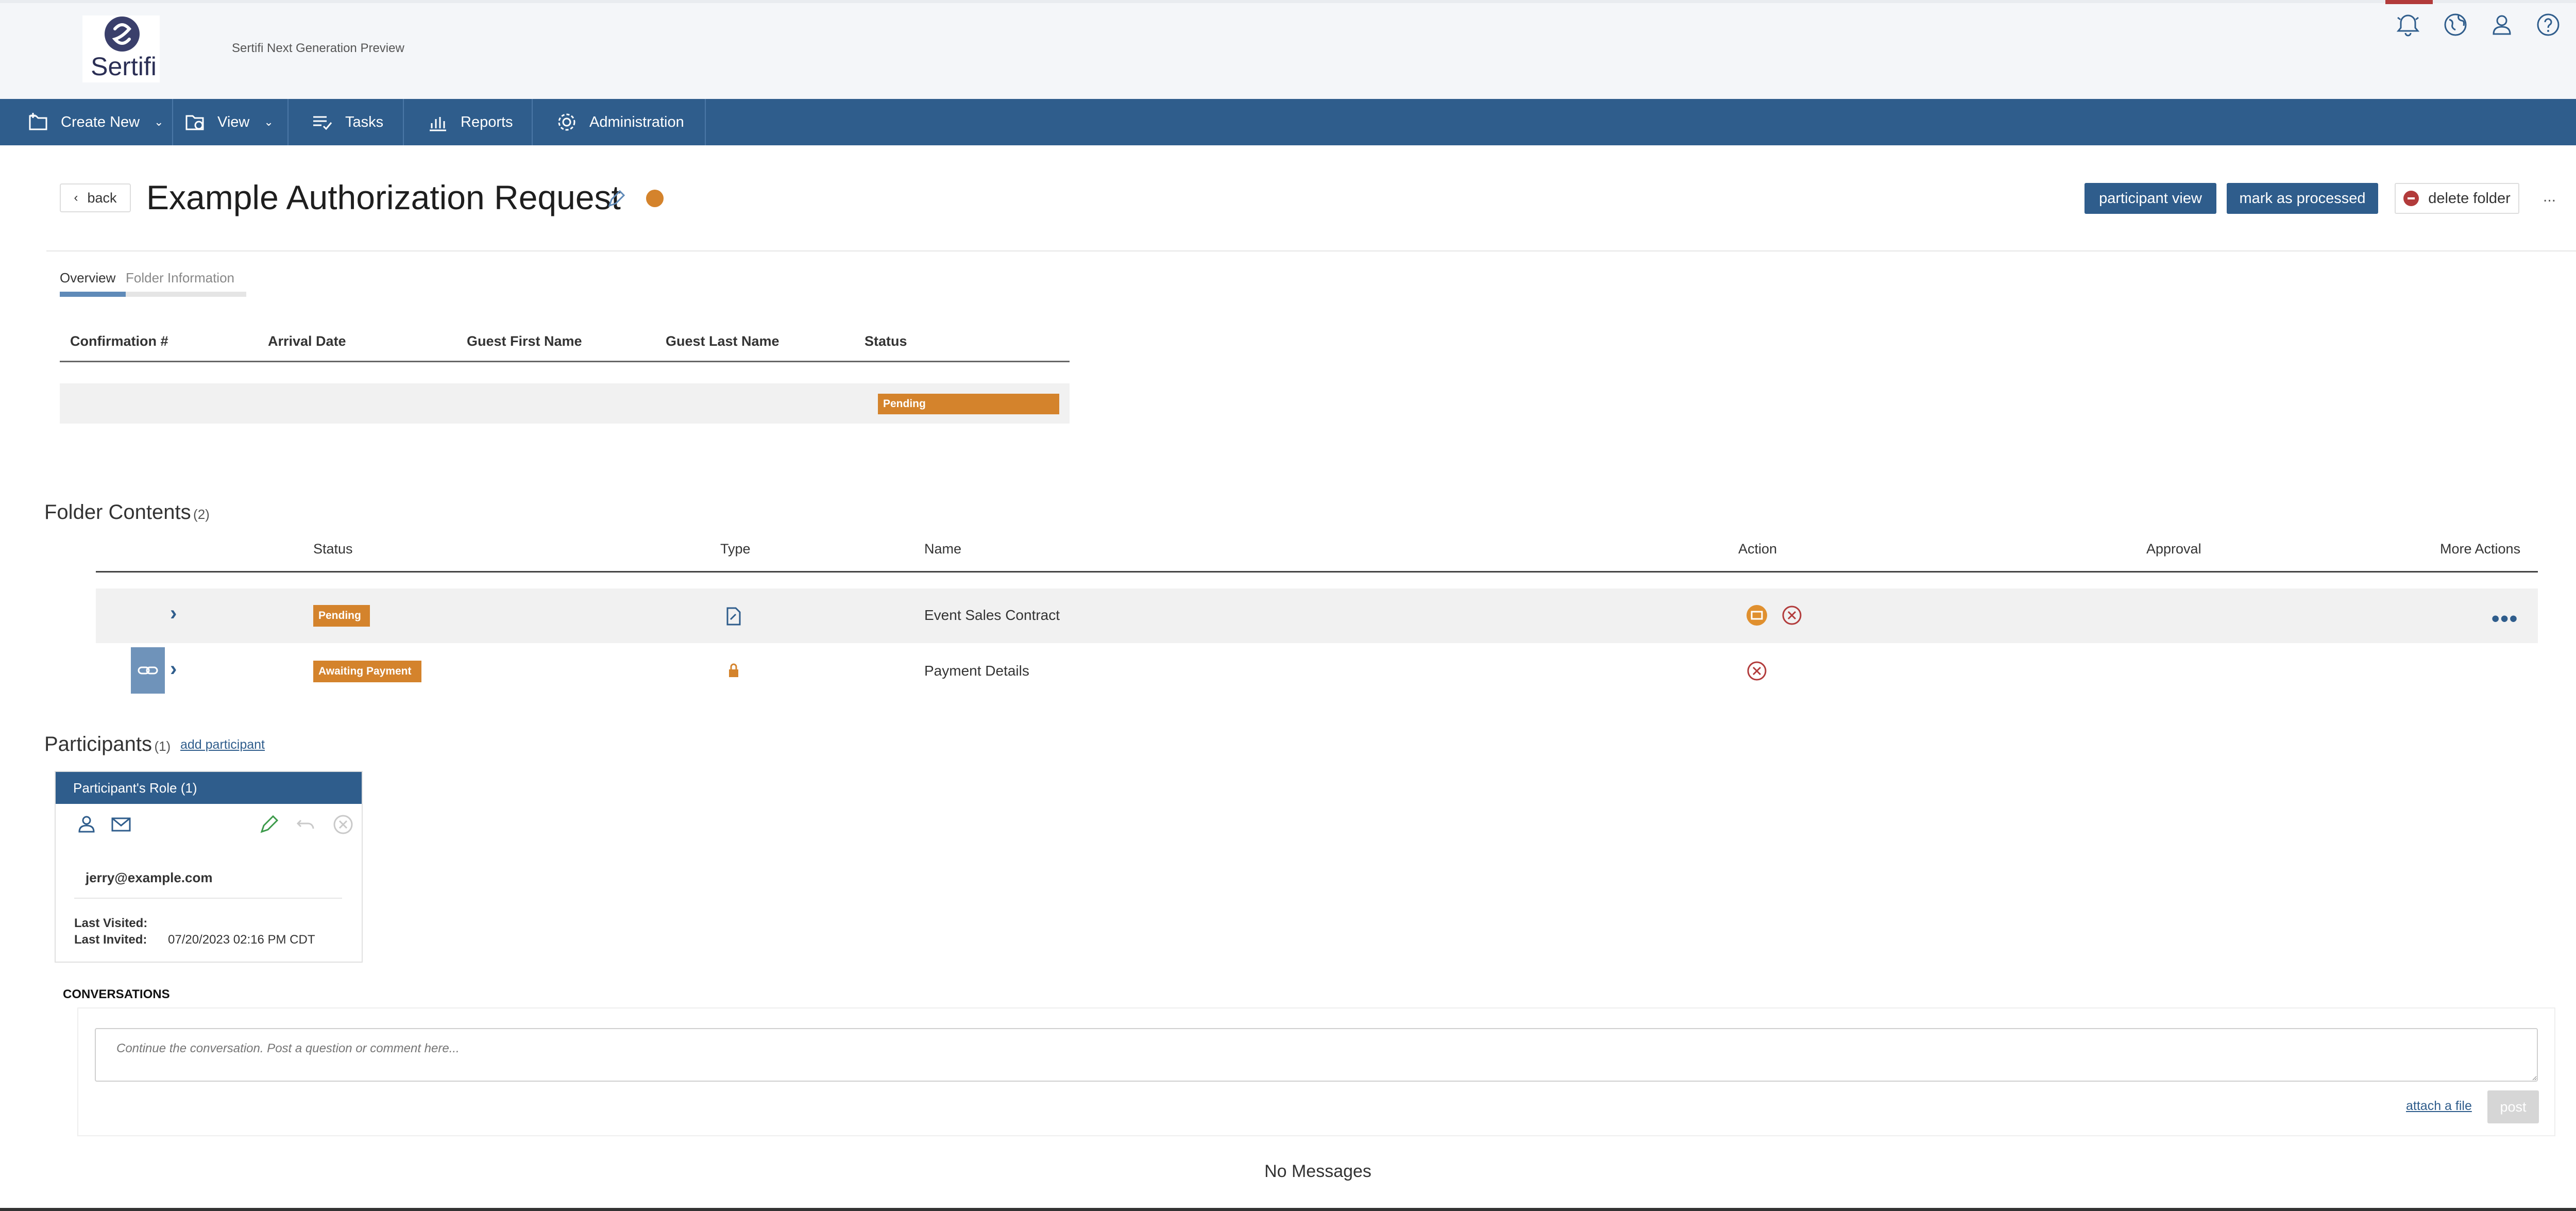 The image size is (2576, 1211). What do you see at coordinates (976, 671) in the screenshot?
I see `document-name: Payment Details` at bounding box center [976, 671].